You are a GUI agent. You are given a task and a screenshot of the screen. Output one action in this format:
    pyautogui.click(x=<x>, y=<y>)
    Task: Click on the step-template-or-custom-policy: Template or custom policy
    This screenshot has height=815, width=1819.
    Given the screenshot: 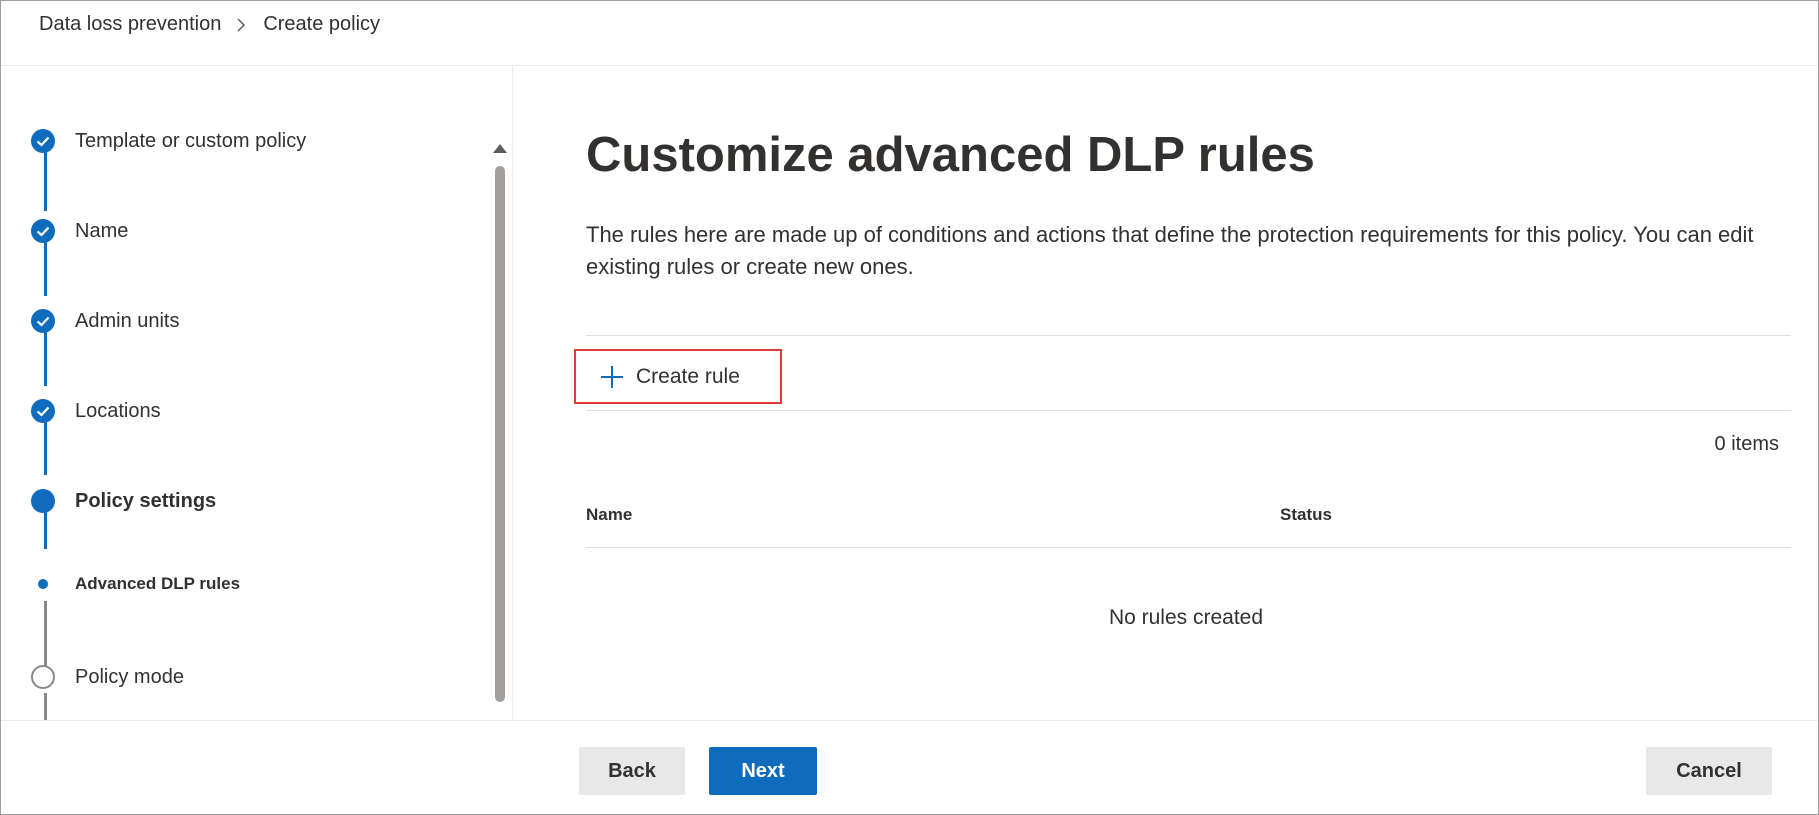 What is the action you would take?
    pyautogui.click(x=168, y=141)
    